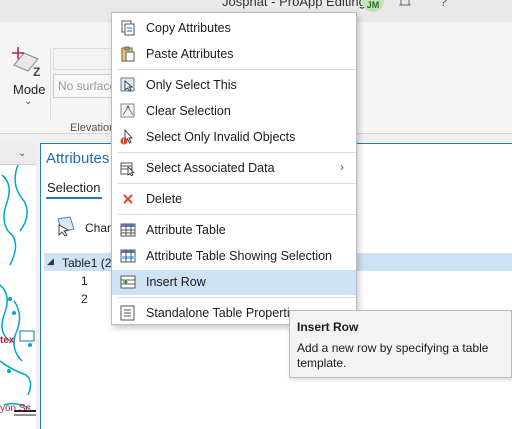  Describe the element at coordinates (50, 84) in the screenshot. I see `ribbon-divider` at that location.